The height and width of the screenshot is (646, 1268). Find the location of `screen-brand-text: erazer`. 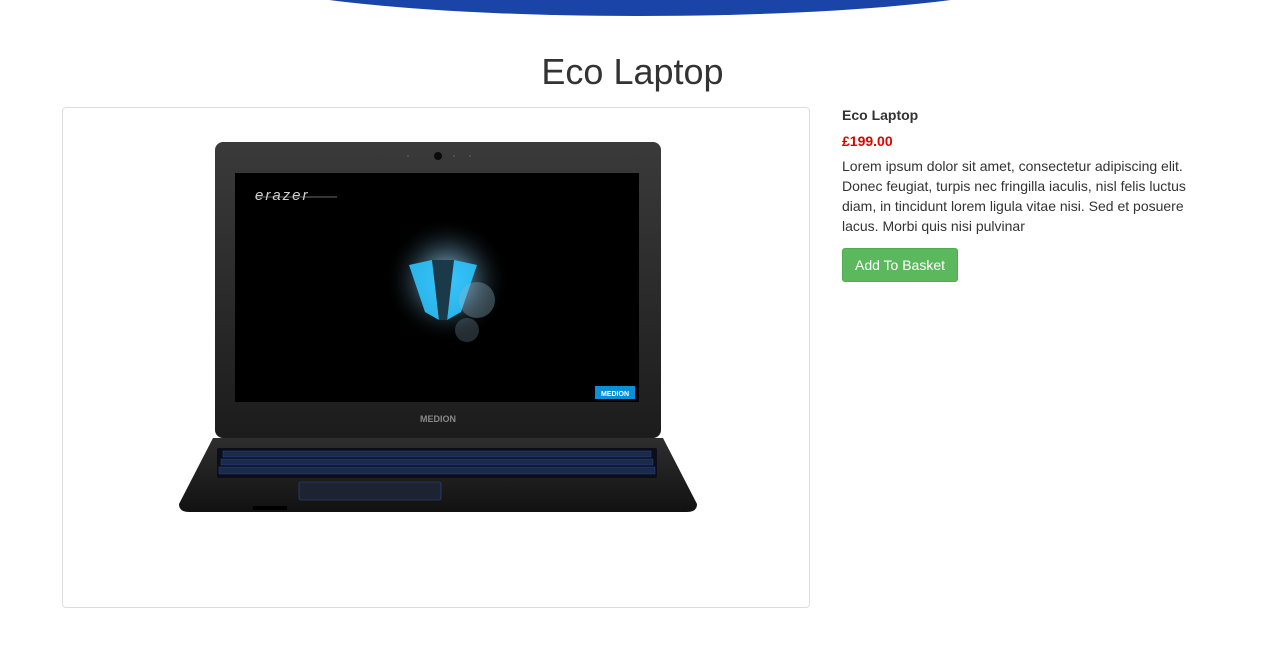

screen-brand-text: erazer is located at coordinates (282, 195).